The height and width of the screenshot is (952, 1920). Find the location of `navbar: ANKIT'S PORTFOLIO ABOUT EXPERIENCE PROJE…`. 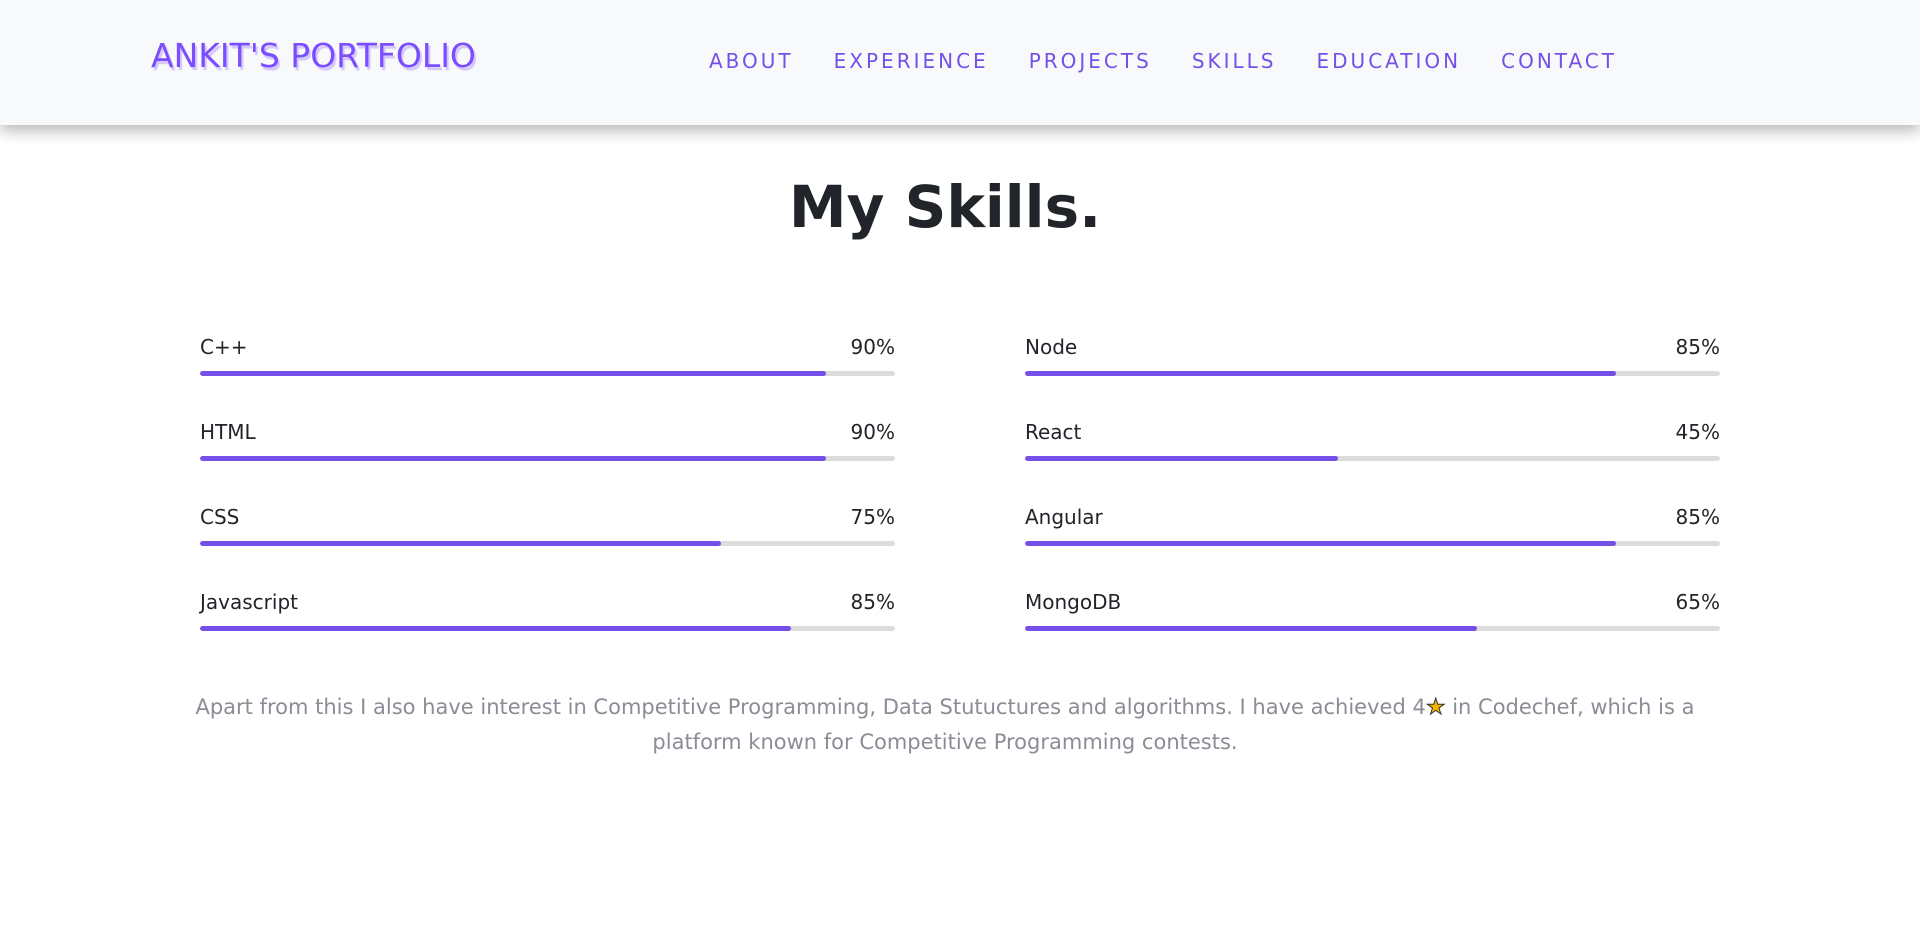

navbar: ANKIT'S PORTFOLIO ABOUT EXPERIENCE PROJE… is located at coordinates (960, 62).